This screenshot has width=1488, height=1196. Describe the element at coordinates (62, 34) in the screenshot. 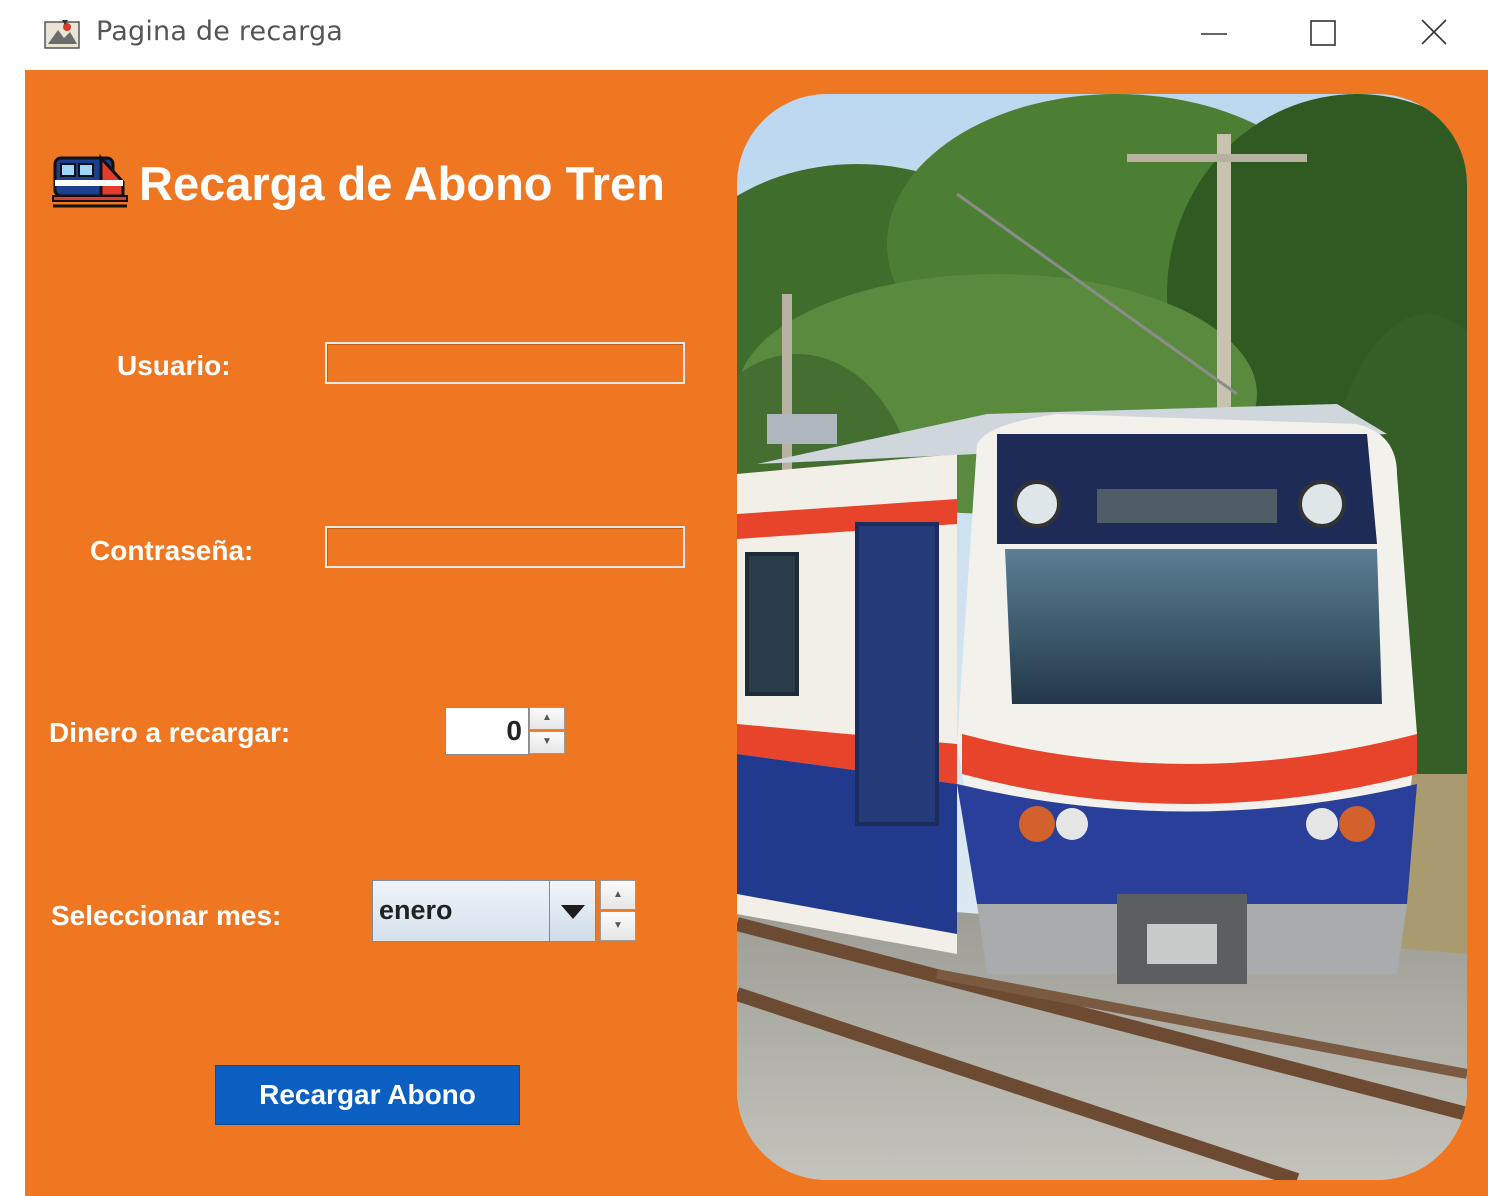

I see `java-app-icon` at that location.